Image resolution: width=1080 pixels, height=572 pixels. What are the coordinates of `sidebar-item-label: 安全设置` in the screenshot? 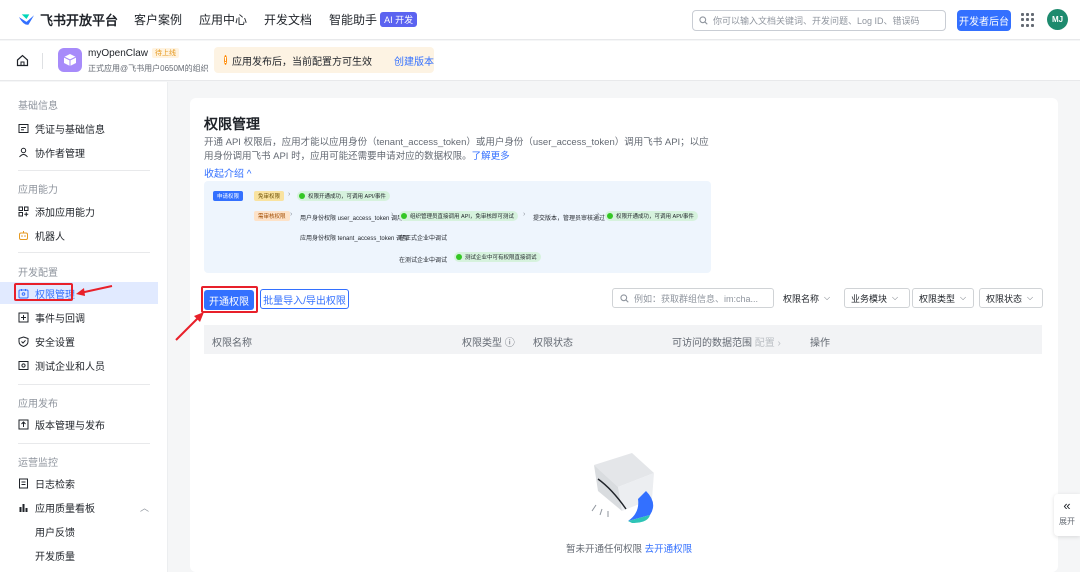 It's located at (55, 343).